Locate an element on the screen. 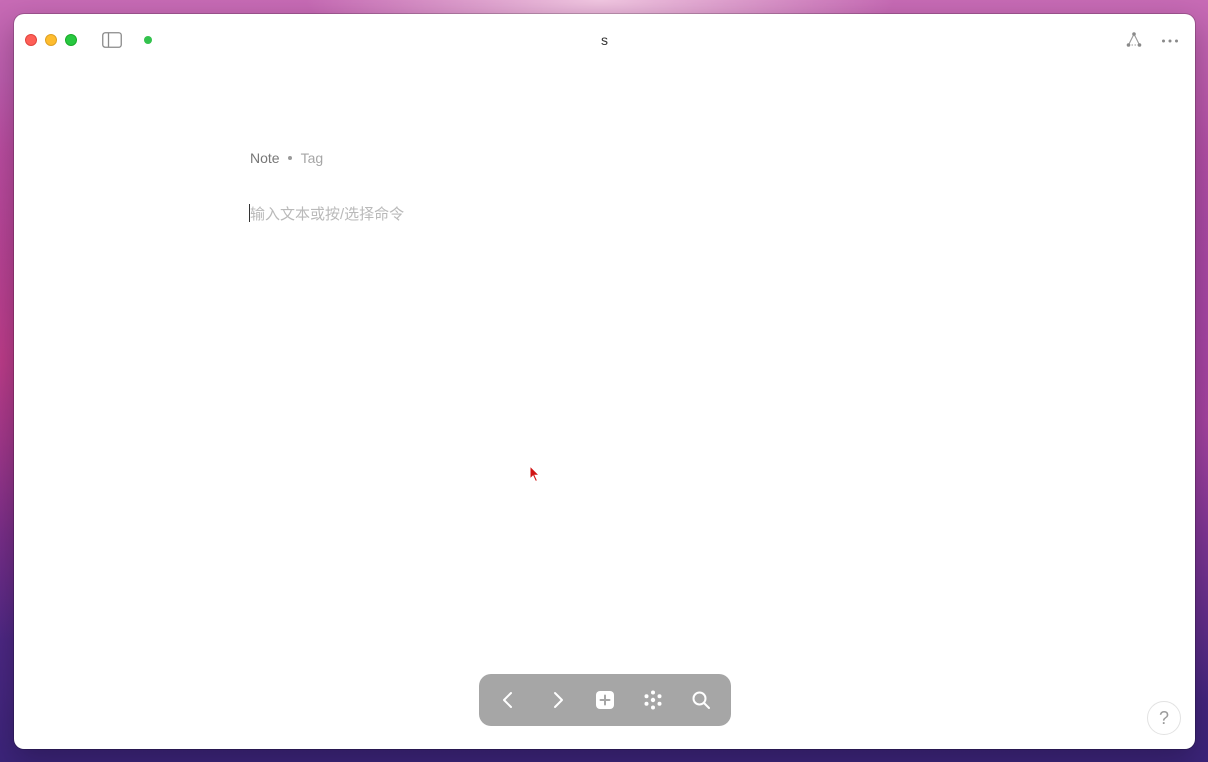 Image resolution: width=1208 pixels, height=762 pixels. back-icon is located at coordinates (508, 700).